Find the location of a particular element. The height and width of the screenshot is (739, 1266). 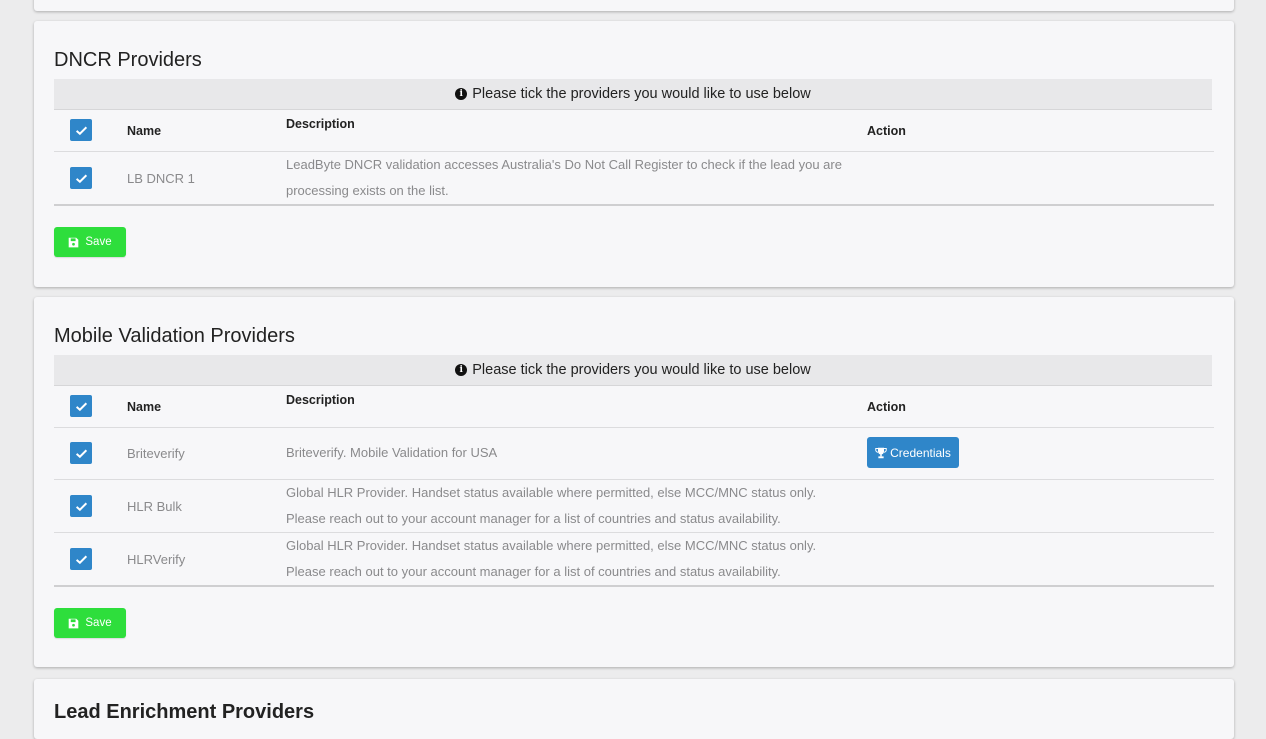

section-title: Lead Enrichment Providers is located at coordinates (184, 712).